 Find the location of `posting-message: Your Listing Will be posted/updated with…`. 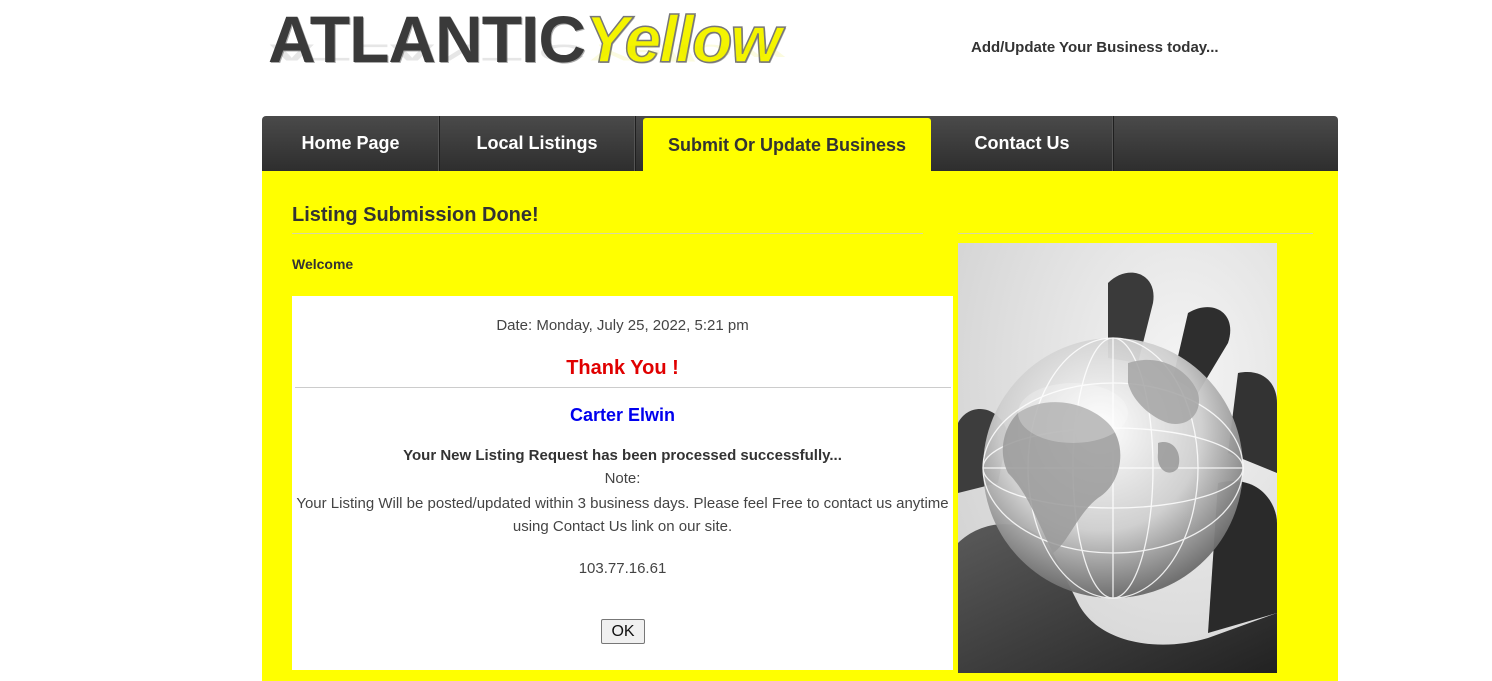

posting-message: Your Listing Will be posted/updated with… is located at coordinates (622, 515).